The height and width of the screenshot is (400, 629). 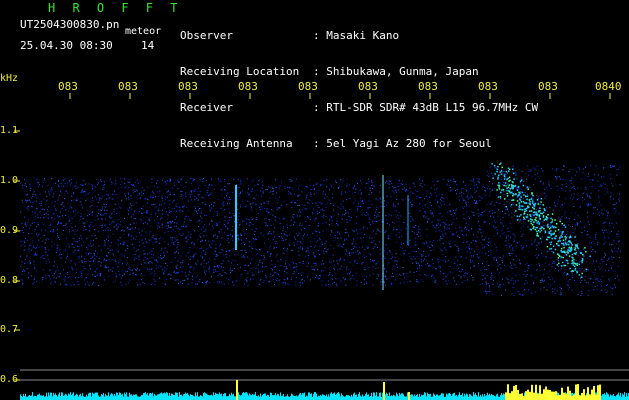 What do you see at coordinates (324, 390) in the screenshot?
I see `signal-level-strip` at bounding box center [324, 390].